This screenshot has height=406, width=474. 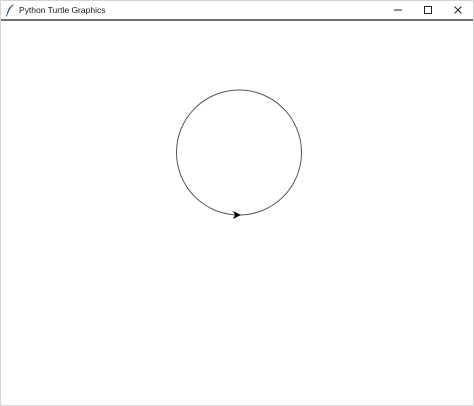 I want to click on minimize-icon, so click(x=398, y=10).